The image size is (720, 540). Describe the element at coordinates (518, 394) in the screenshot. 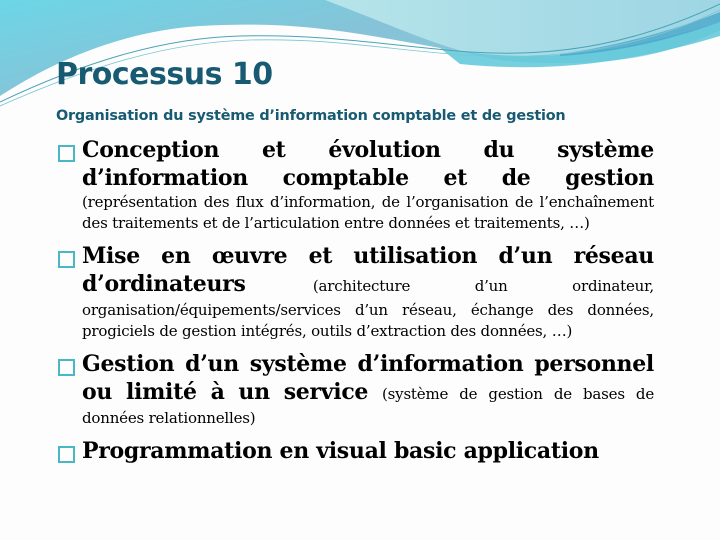

I see `bullet-inline-detail: (système de gestion de bases de` at that location.